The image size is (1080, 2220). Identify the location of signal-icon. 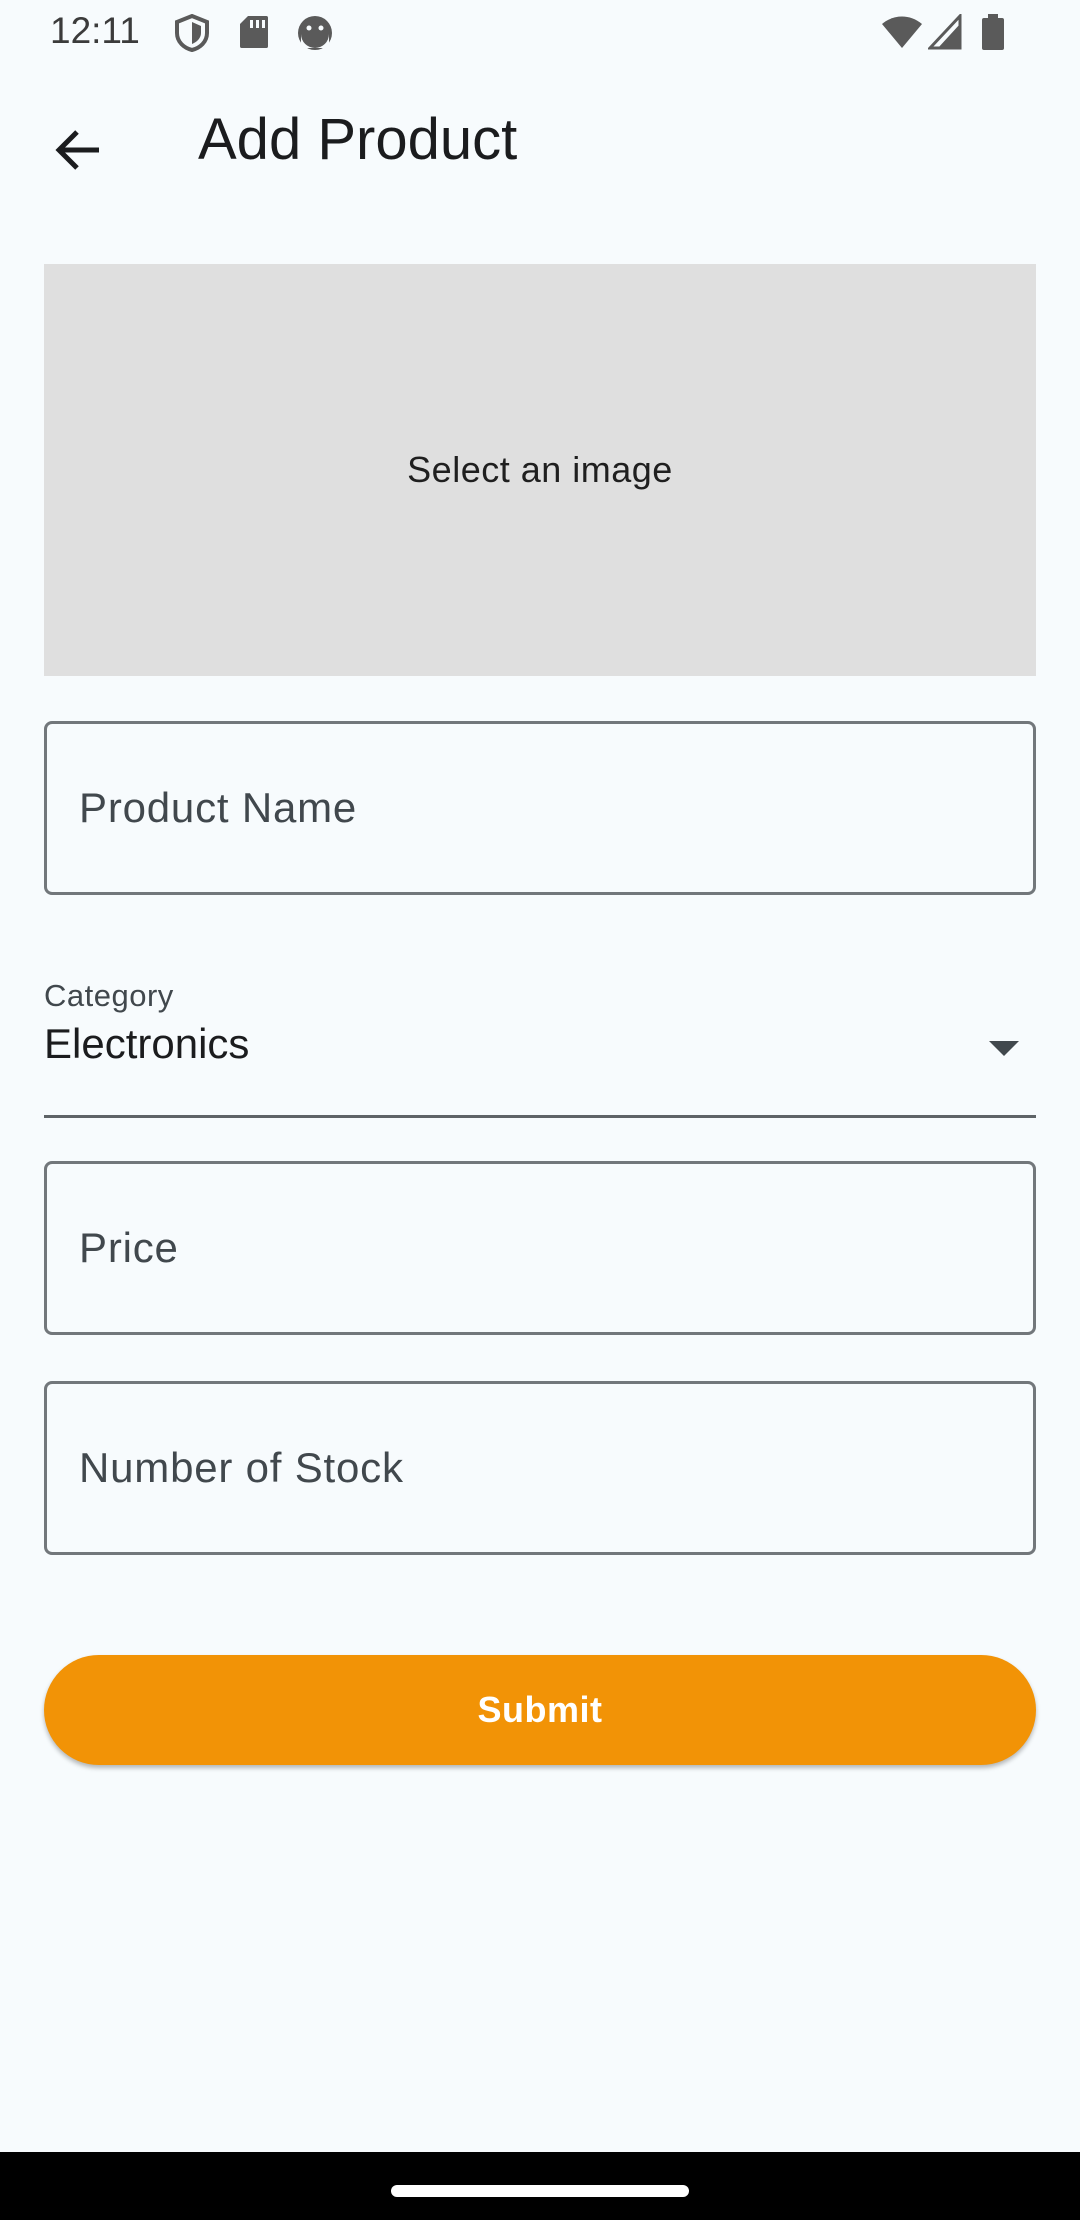
(944, 33).